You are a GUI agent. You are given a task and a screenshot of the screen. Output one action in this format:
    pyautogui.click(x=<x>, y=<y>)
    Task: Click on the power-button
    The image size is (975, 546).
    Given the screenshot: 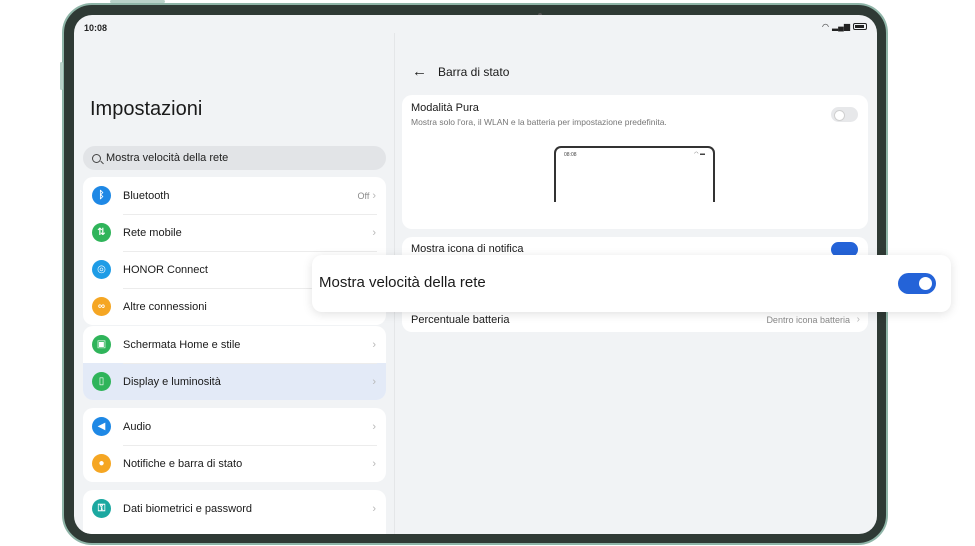 What is the action you would take?
    pyautogui.click(x=137, y=1)
    